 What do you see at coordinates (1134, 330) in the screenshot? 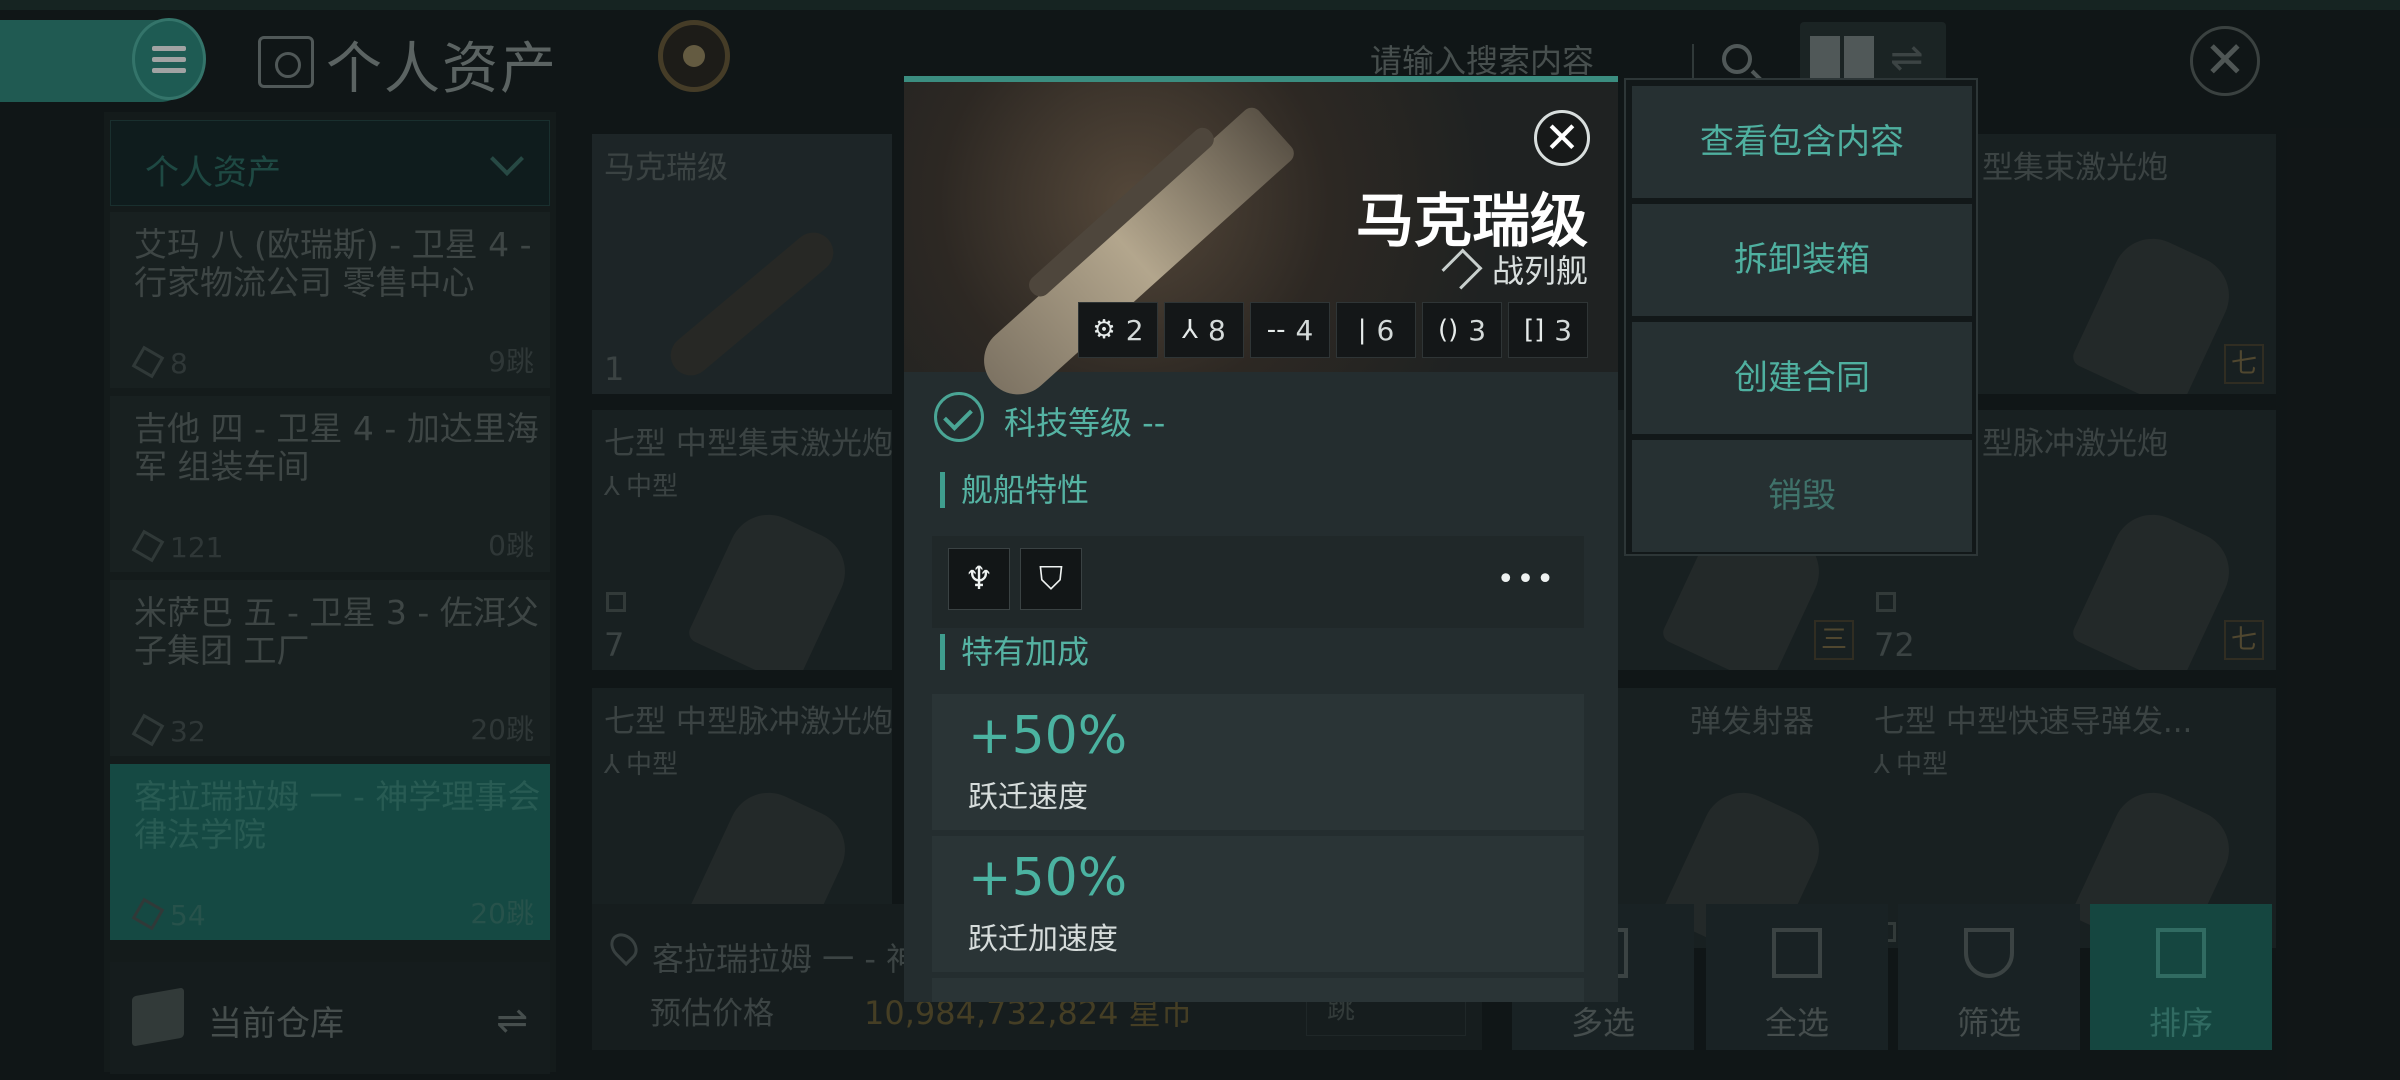
I see `slot-value: 2` at bounding box center [1134, 330].